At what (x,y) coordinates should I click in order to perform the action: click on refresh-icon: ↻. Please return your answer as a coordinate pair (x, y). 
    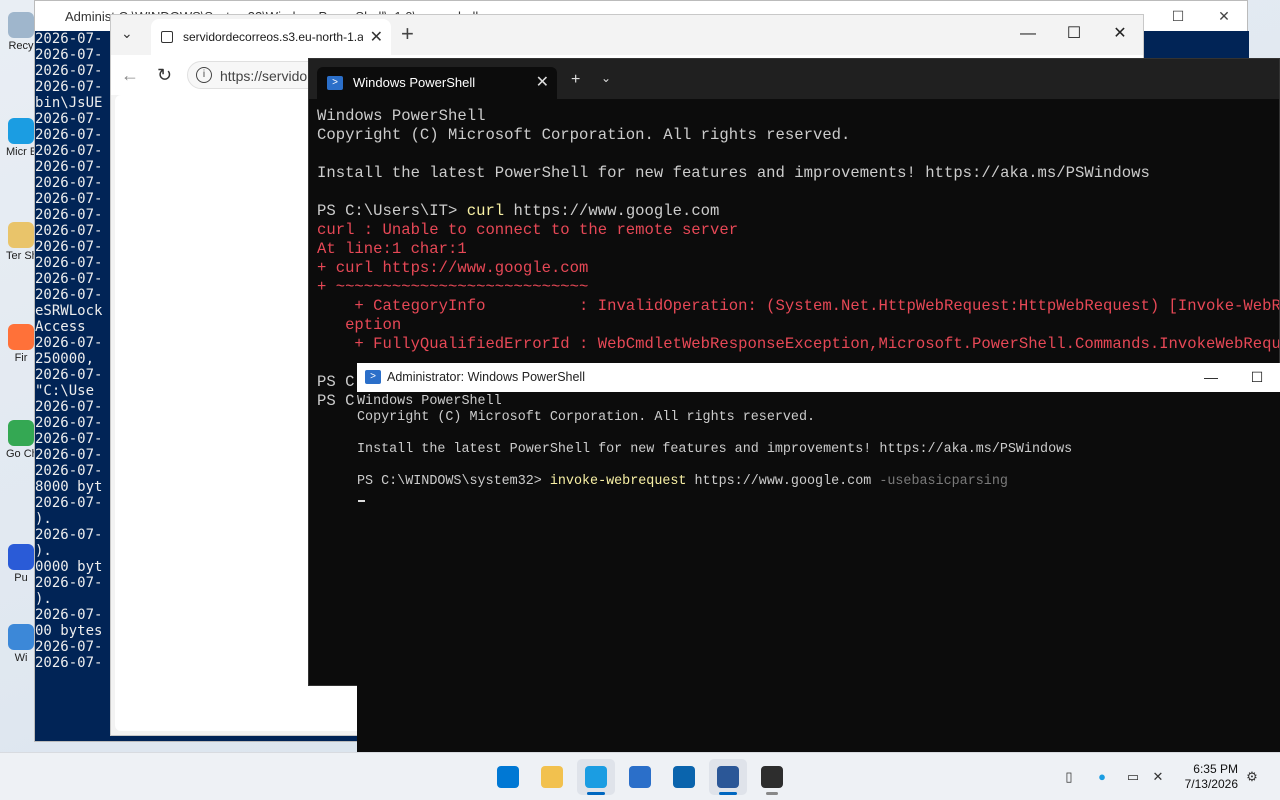
    Looking at the image, I should click on (164, 75).